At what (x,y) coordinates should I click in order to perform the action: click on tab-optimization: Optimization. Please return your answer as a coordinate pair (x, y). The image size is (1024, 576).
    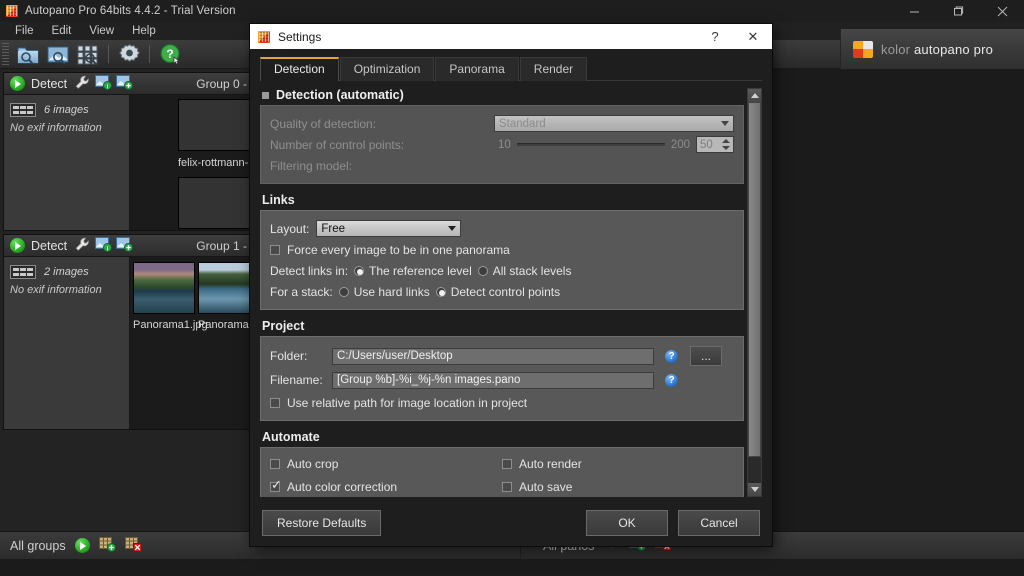
    Looking at the image, I should click on (387, 69).